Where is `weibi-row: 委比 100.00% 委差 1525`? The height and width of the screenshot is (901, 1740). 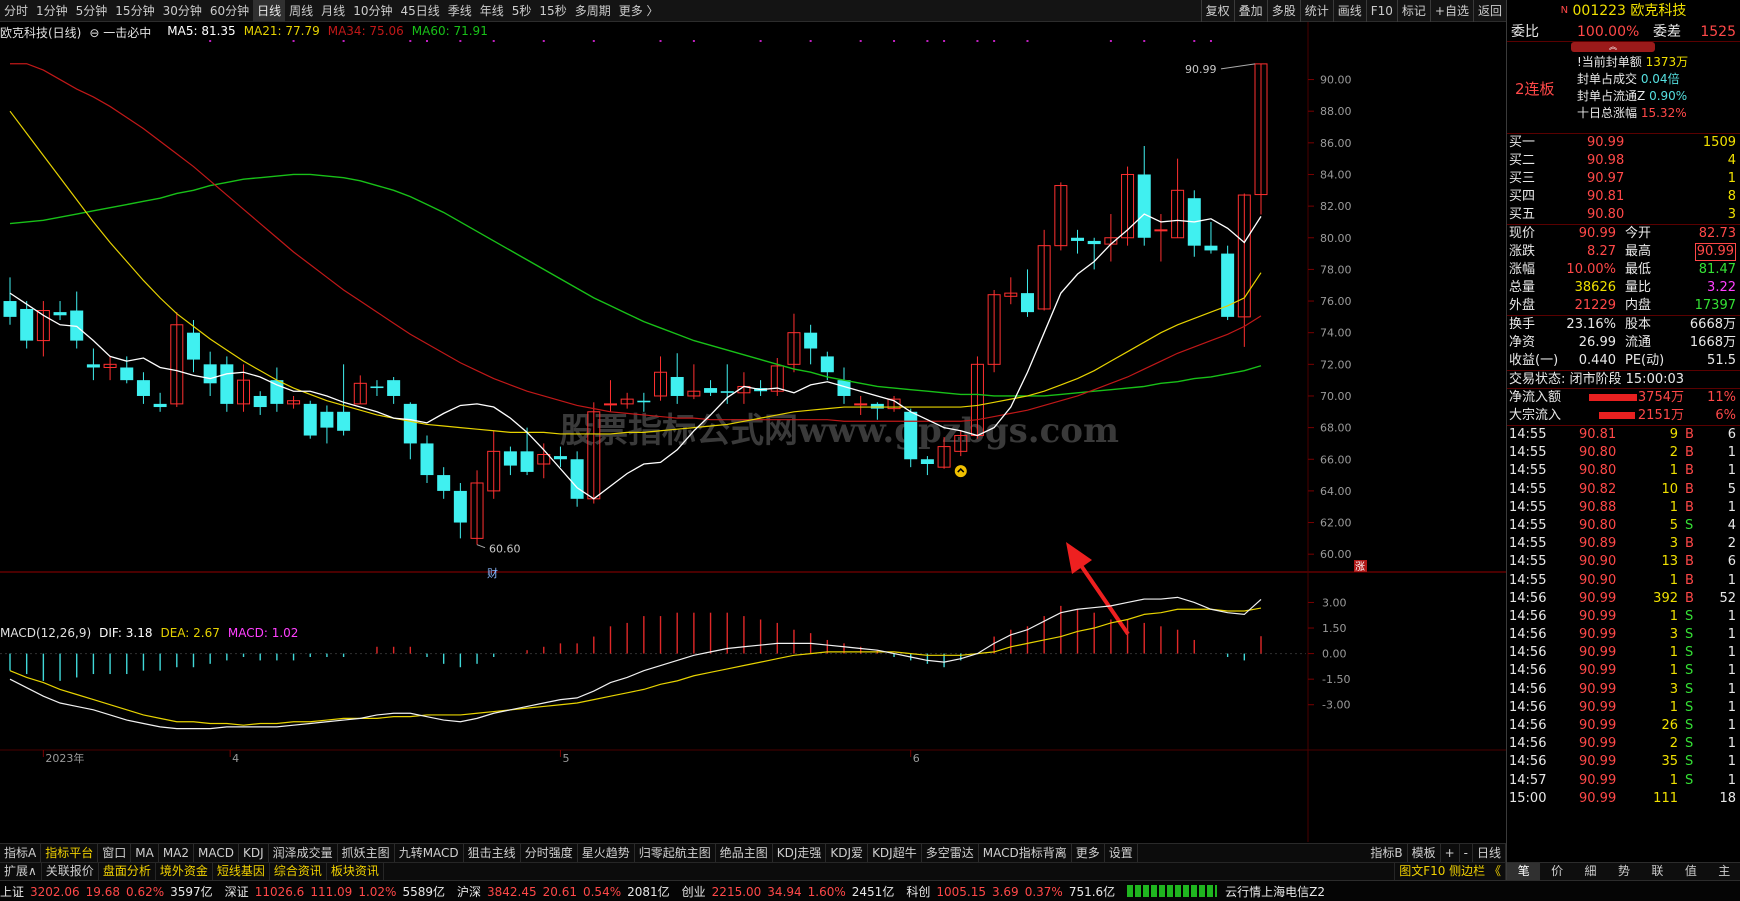 weibi-row: 委比 100.00% 委差 1525 is located at coordinates (1623, 32).